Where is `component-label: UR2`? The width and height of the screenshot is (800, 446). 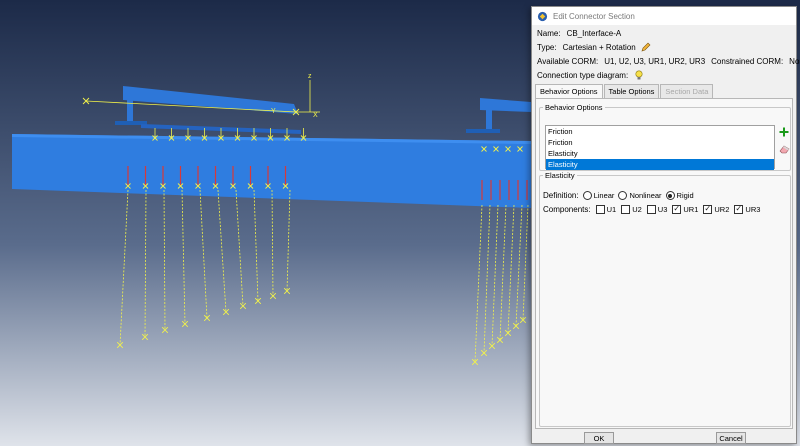
component-label: UR2 is located at coordinates (722, 209).